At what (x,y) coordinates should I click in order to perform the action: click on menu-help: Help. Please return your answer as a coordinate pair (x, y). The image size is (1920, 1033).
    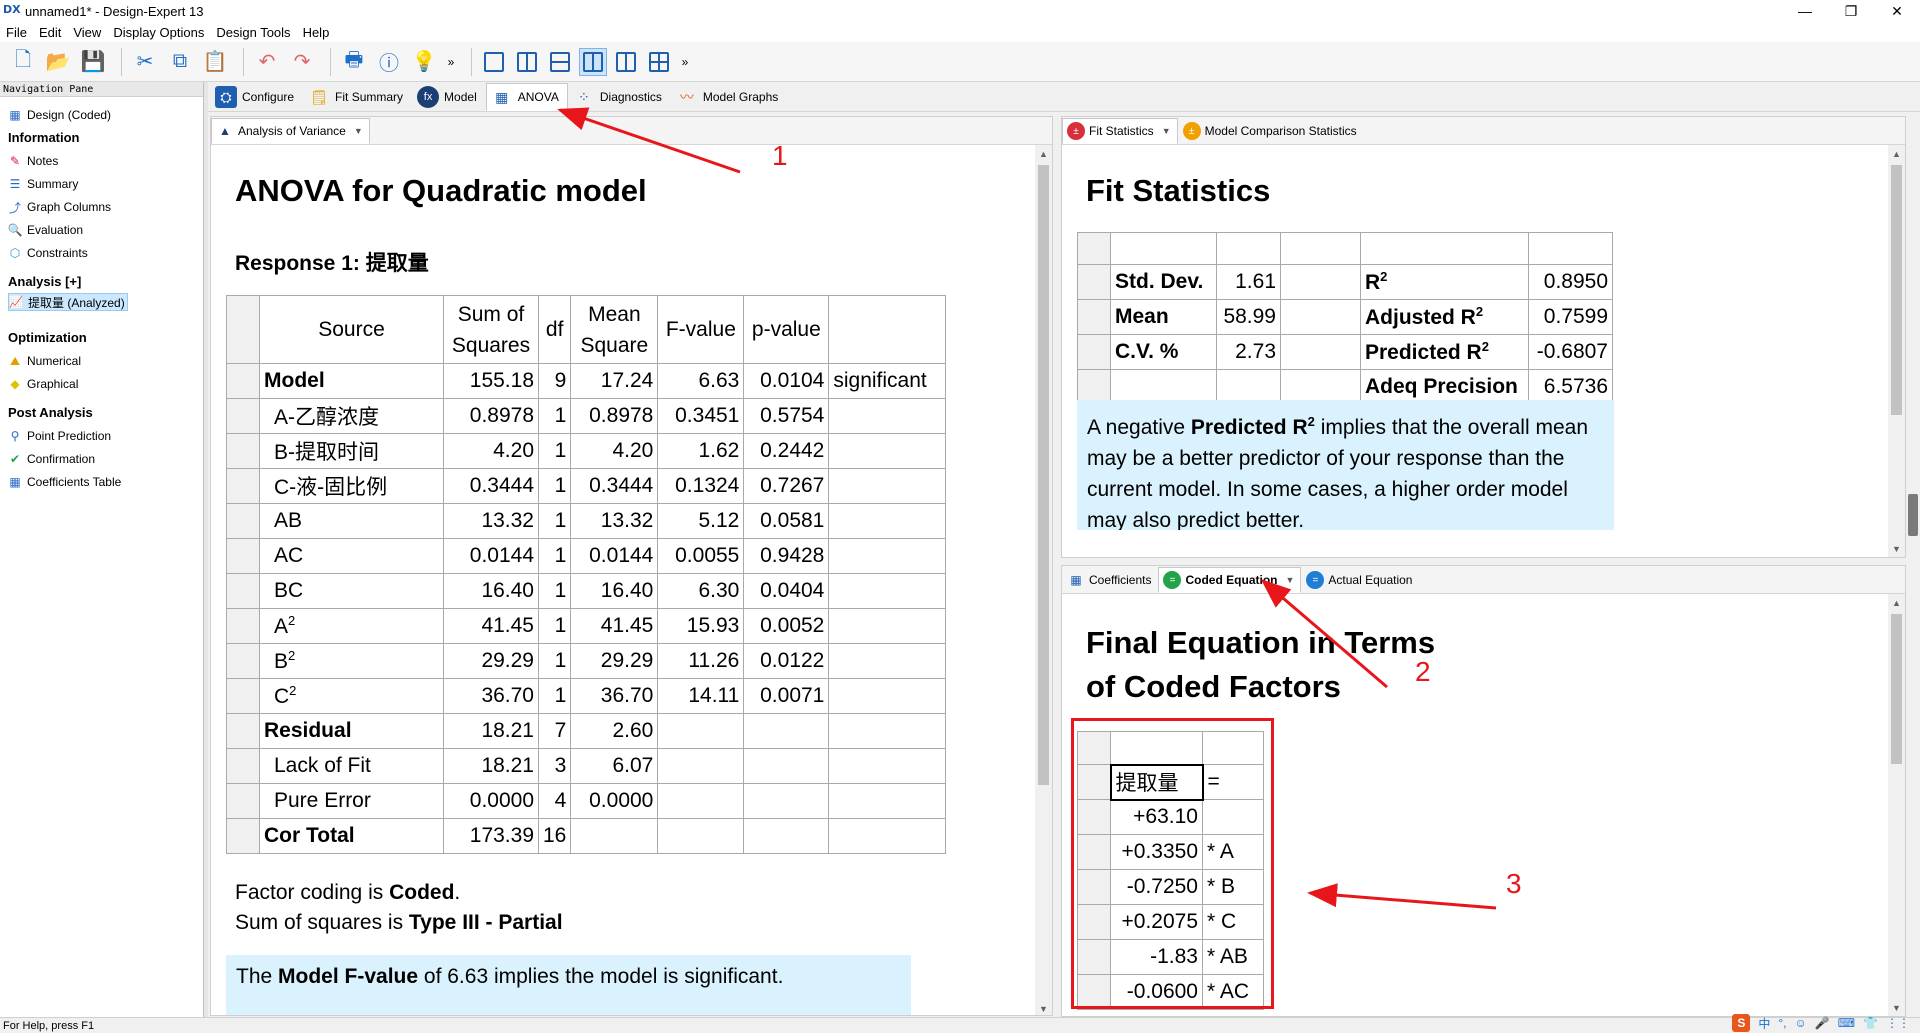
    Looking at the image, I should click on (316, 32).